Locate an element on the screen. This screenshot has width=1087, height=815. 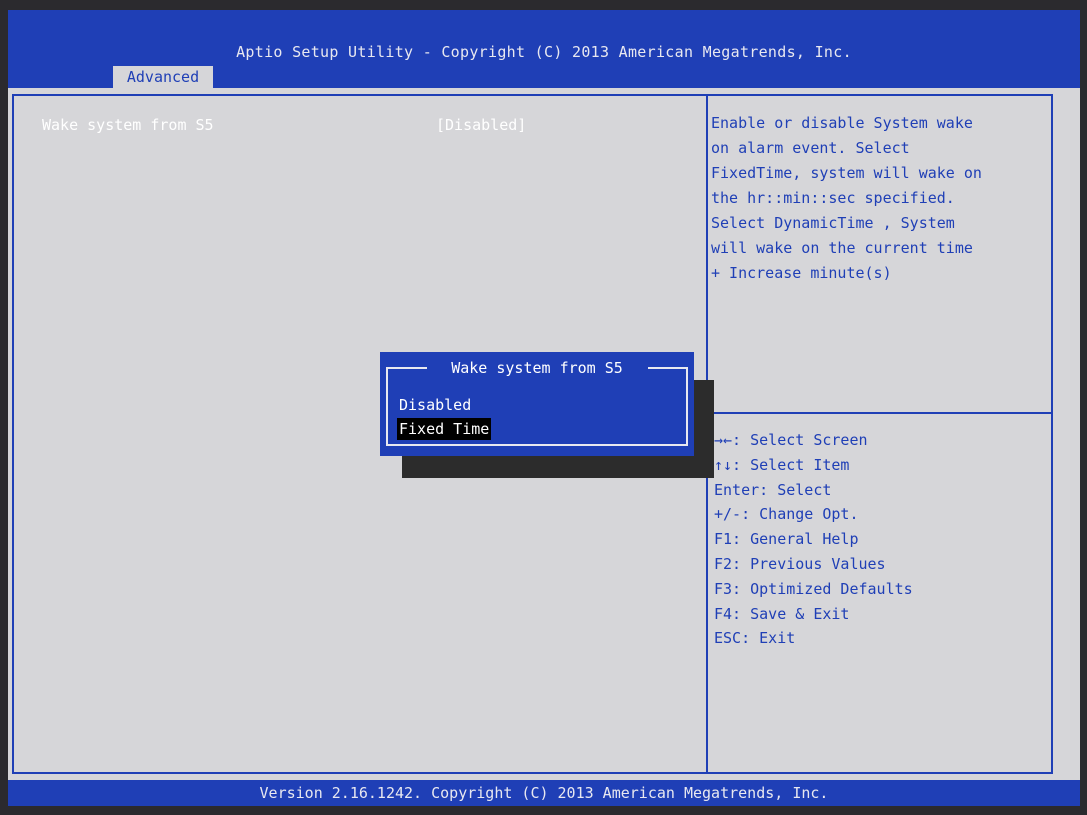
popup-option-disabled: Disabled is located at coordinates (435, 405).